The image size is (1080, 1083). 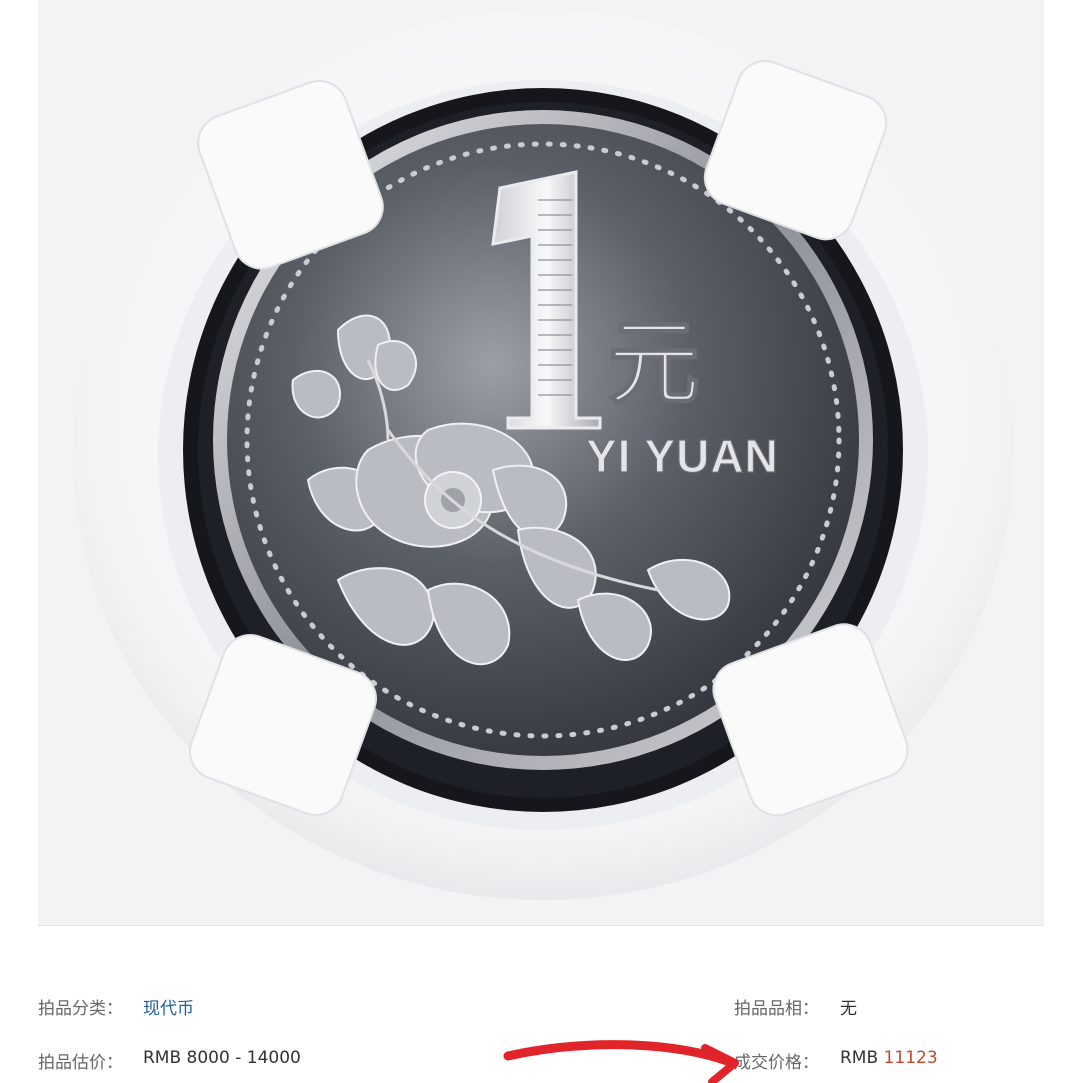 I want to click on red-arrow-annotation, so click(x=621, y=1061).